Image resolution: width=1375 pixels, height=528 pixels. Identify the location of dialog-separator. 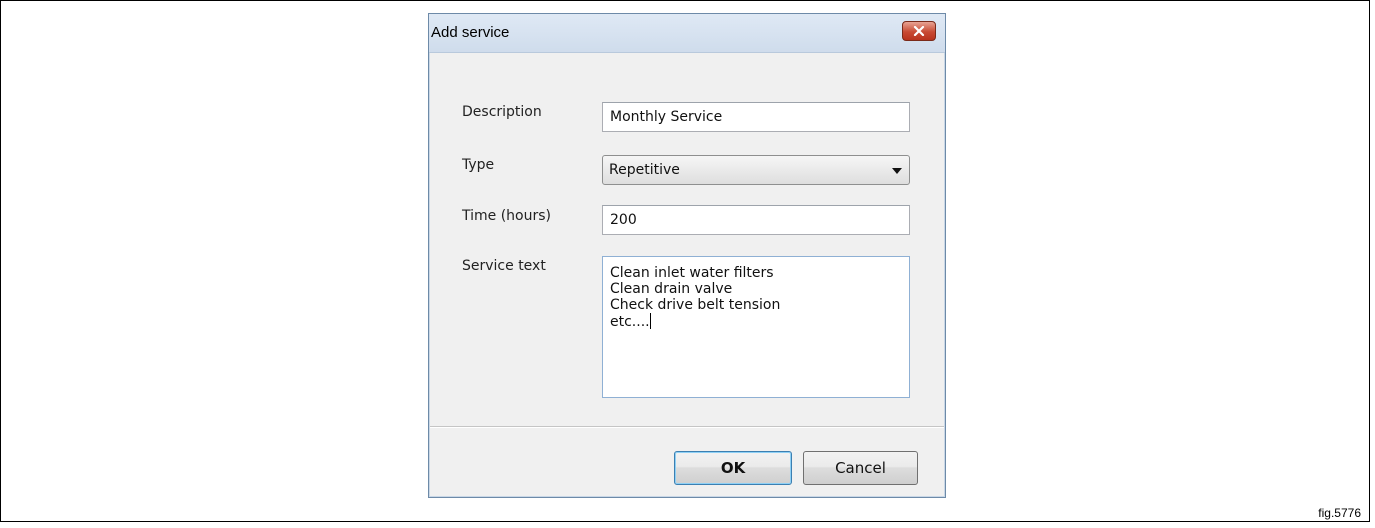
(687, 427).